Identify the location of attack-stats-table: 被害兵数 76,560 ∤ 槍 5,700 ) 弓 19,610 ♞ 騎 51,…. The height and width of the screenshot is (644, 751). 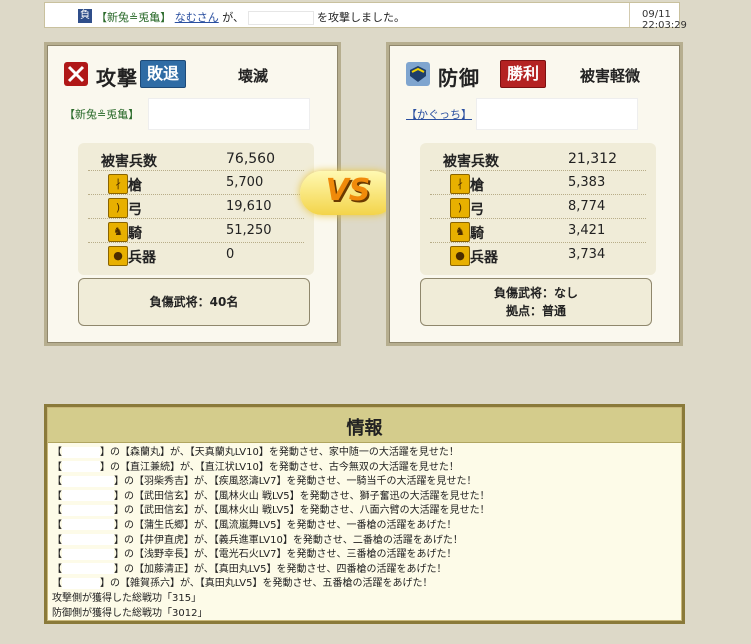
(196, 209).